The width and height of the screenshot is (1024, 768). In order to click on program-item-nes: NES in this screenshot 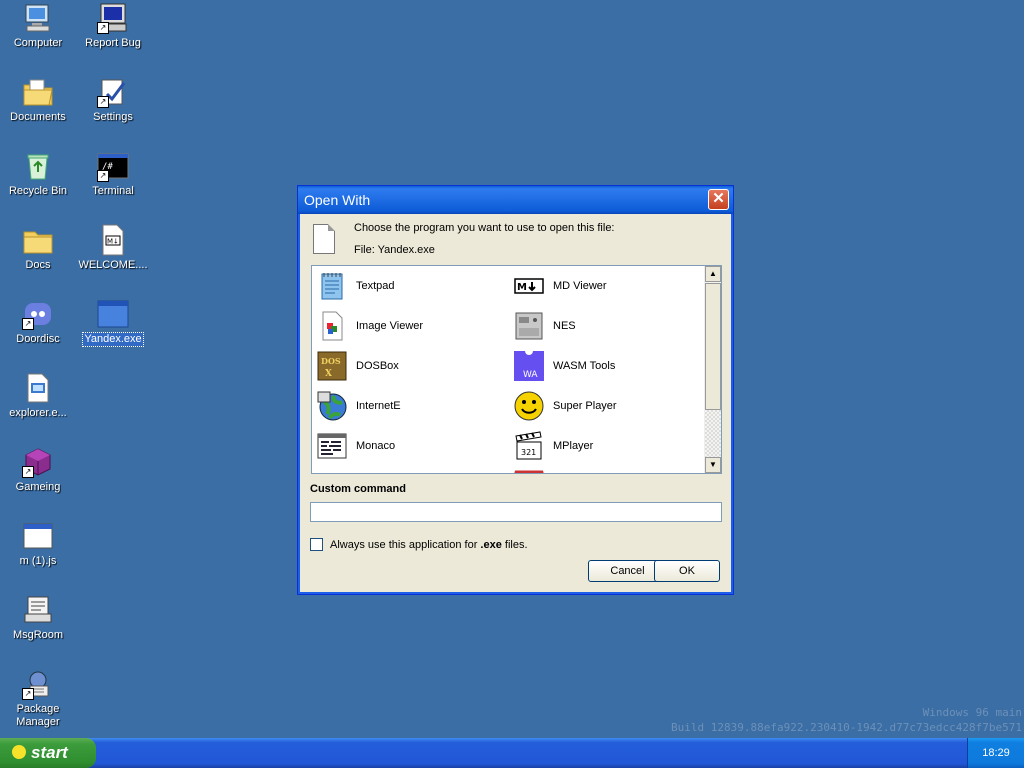, I will do `click(544, 326)`.